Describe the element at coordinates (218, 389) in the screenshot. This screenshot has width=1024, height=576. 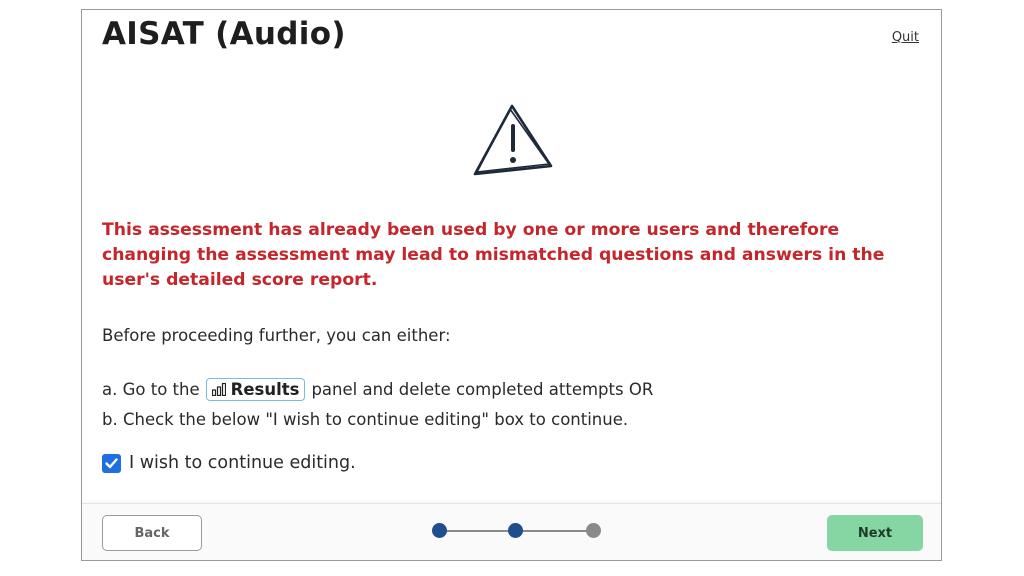
I see `bar-chart-icon` at that location.